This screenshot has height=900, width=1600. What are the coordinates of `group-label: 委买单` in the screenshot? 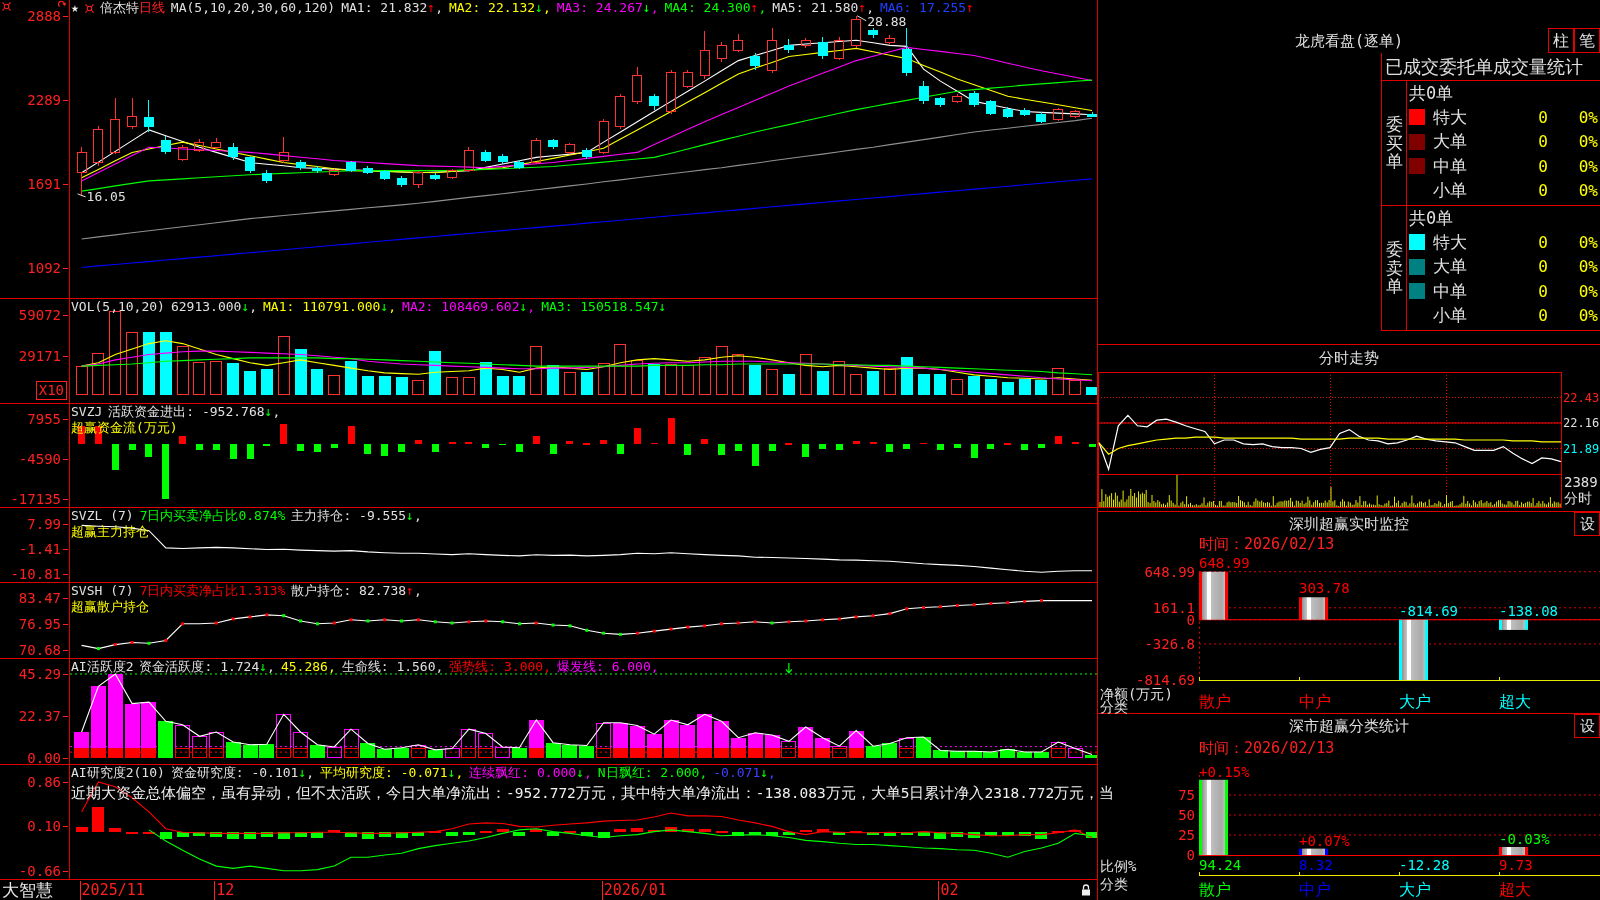 It's located at (1394, 143).